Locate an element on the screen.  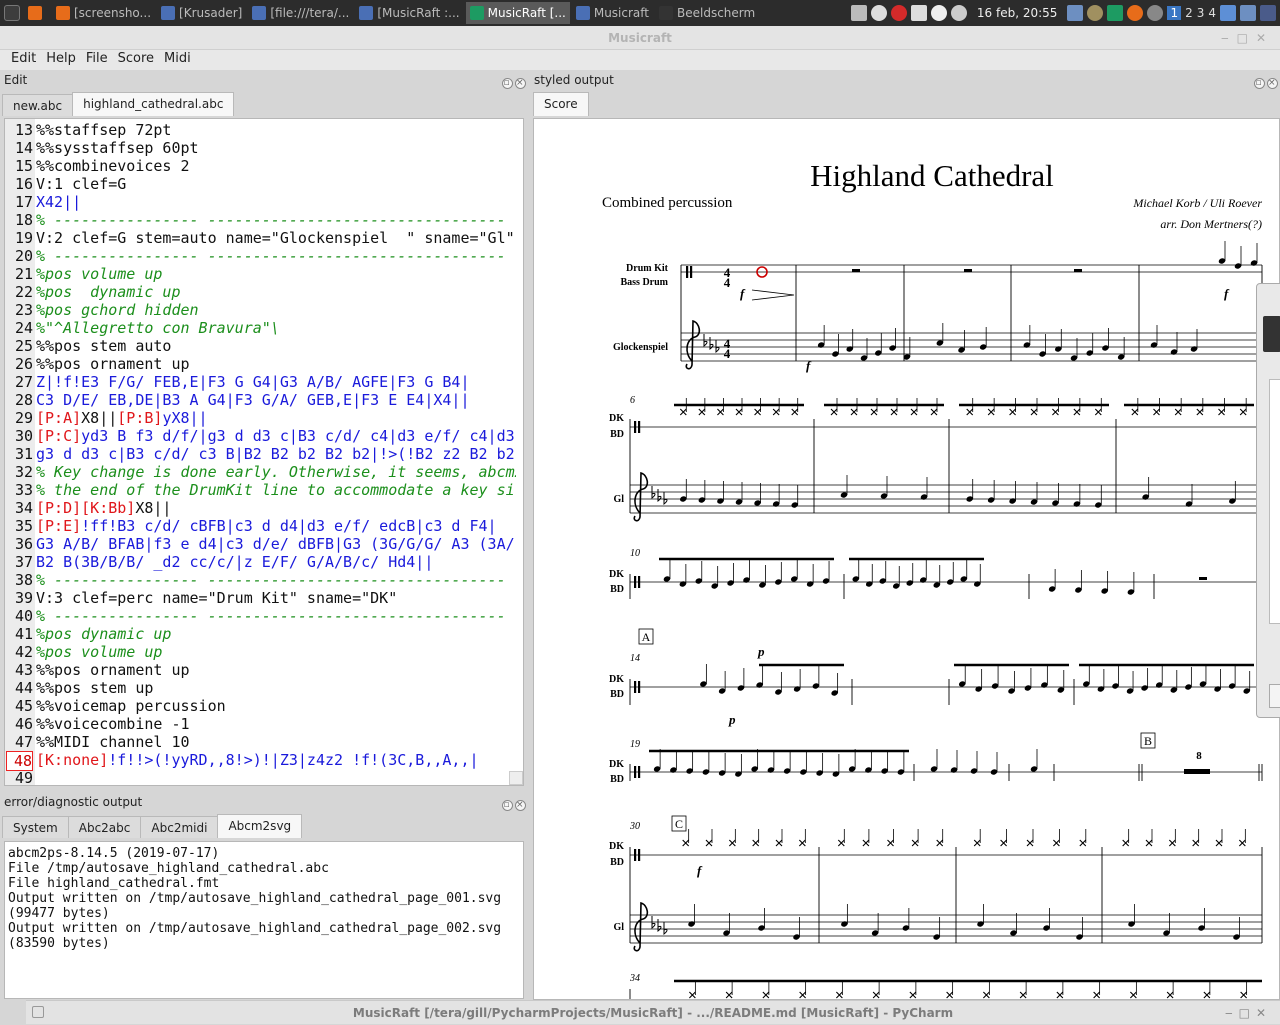
tab-highland-cathedral: highland_cathedral.abc is located at coordinates (153, 104).